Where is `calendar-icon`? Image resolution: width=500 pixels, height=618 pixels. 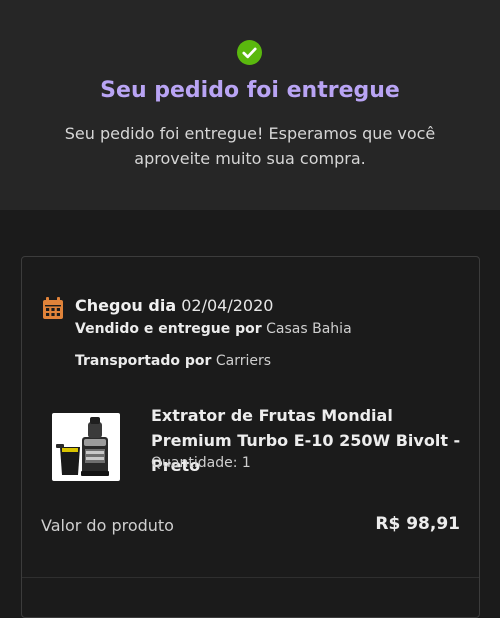
calendar-icon is located at coordinates (53, 308).